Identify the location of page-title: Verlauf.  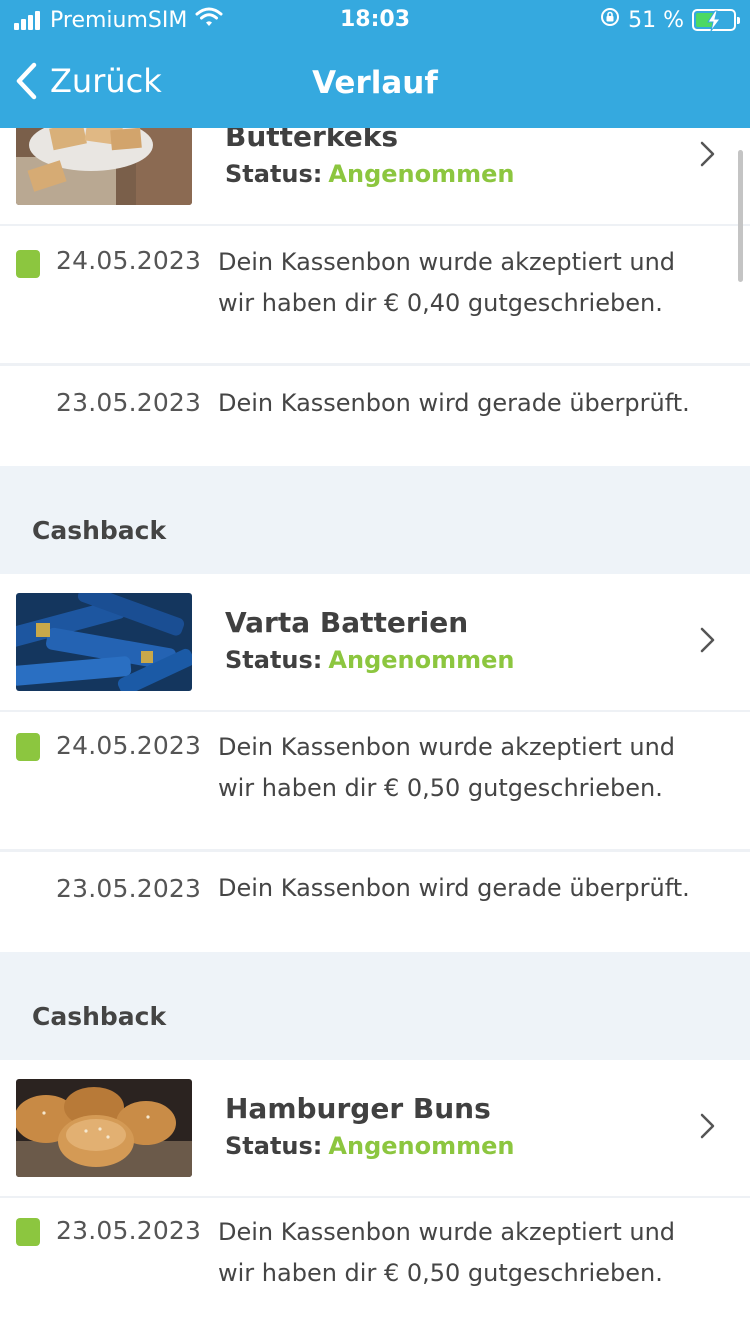
(375, 83).